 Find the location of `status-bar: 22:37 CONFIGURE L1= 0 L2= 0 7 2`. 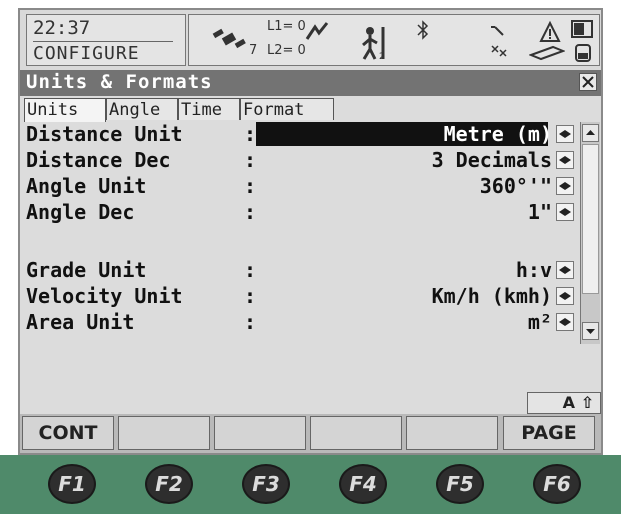

status-bar: 22:37 CONFIGURE L1= 0 L2= 0 7 2 is located at coordinates (310, 40).